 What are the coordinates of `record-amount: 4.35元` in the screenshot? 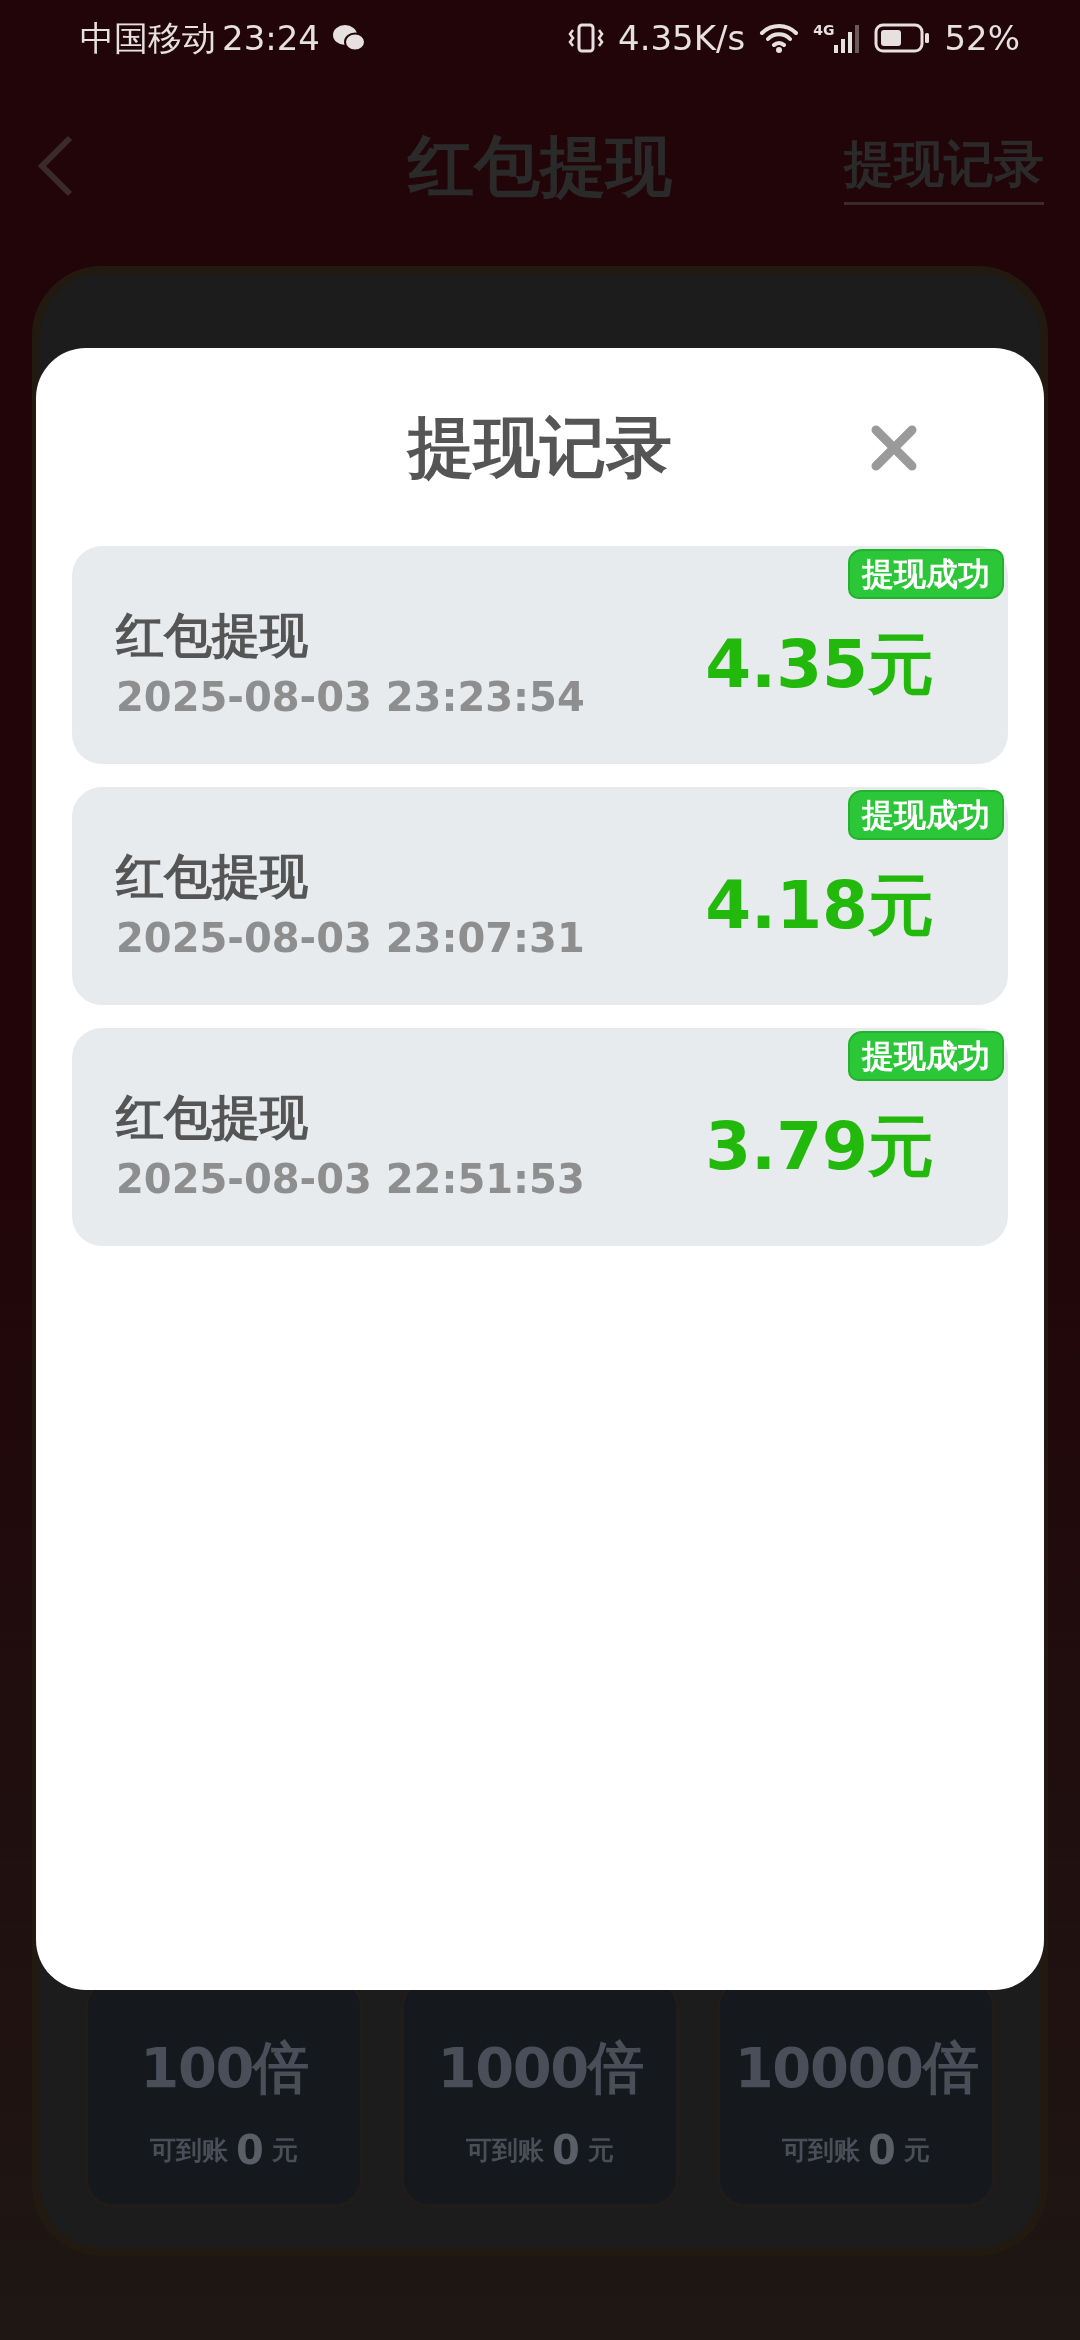 It's located at (819, 664).